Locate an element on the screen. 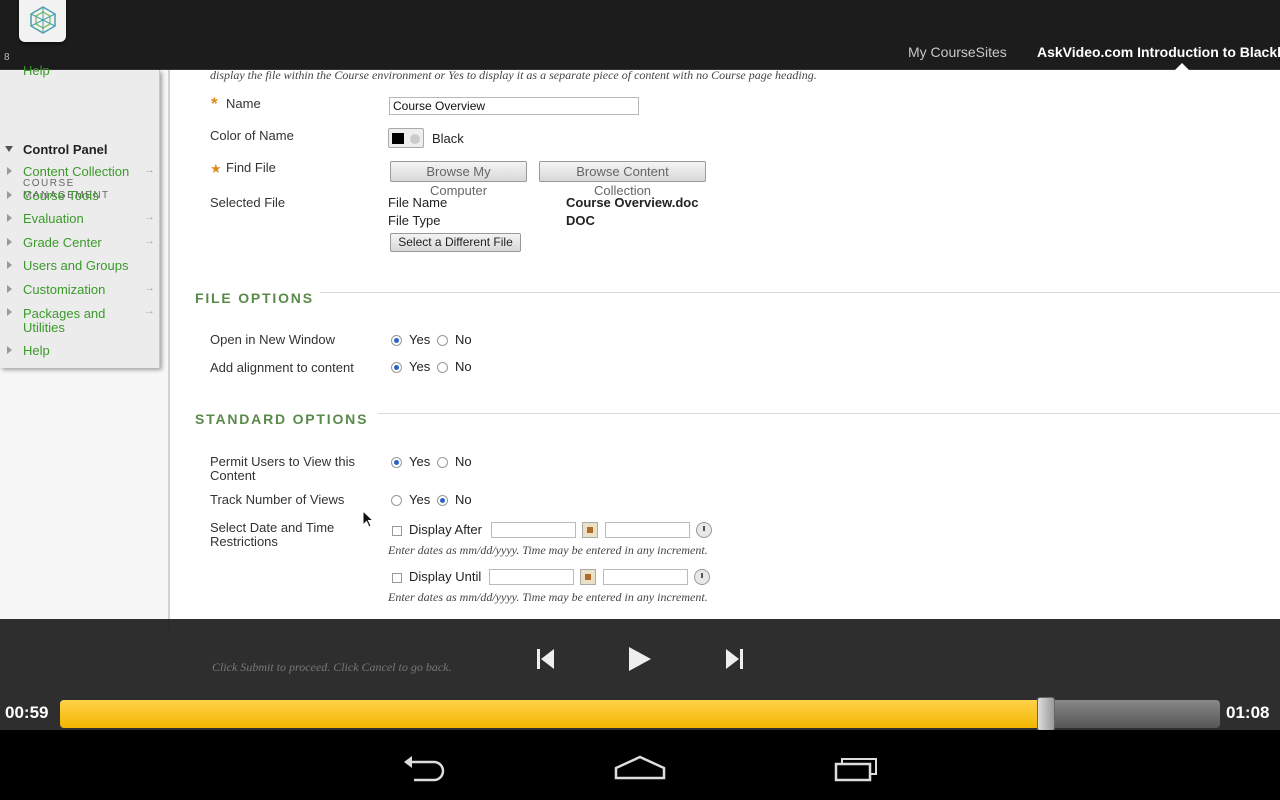 The height and width of the screenshot is (800, 1280). standard-options-heading: STANDARD OPTIONS is located at coordinates (282, 419).